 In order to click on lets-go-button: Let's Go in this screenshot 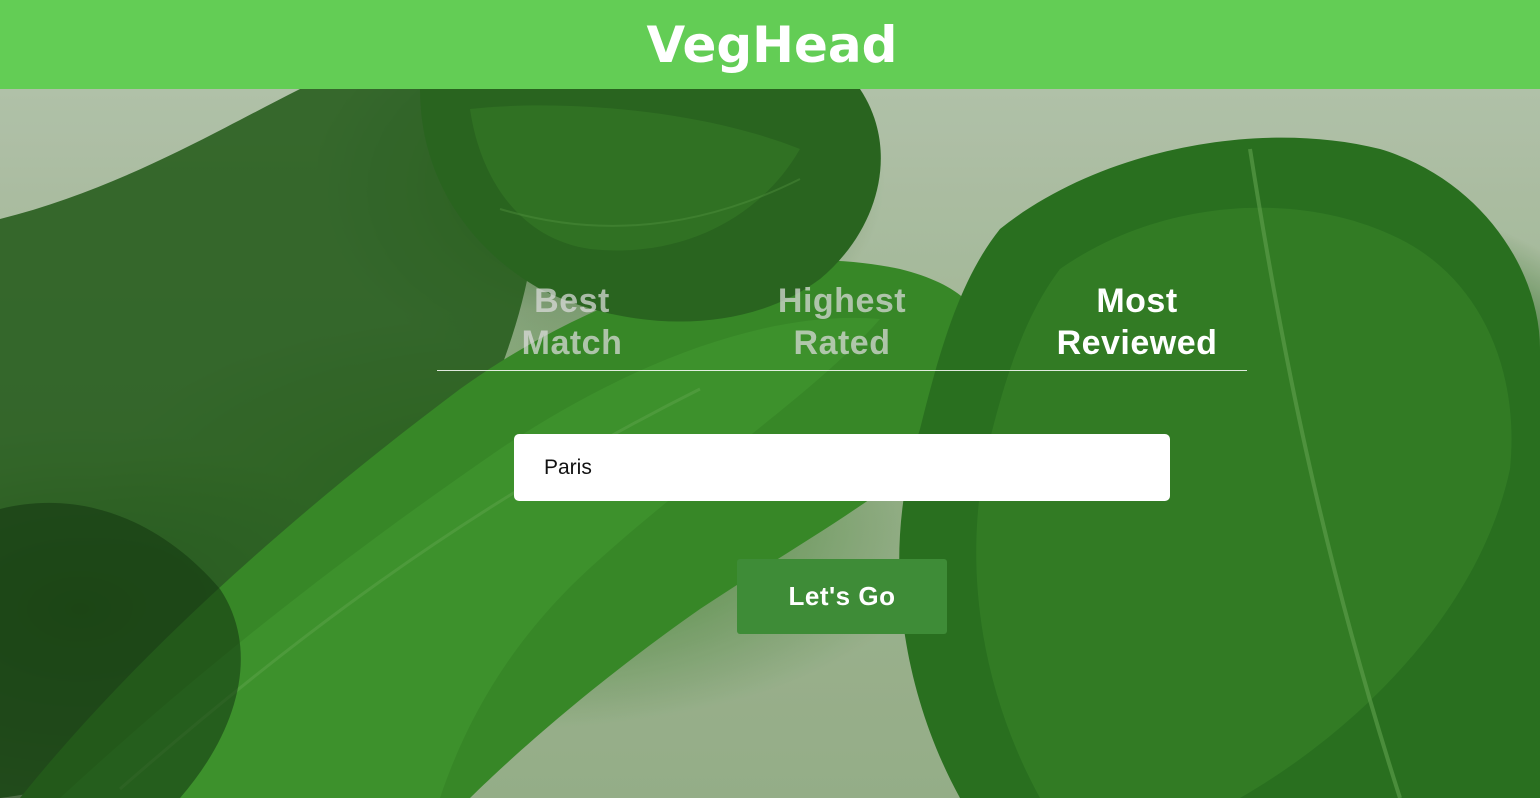, I will do `click(842, 596)`.